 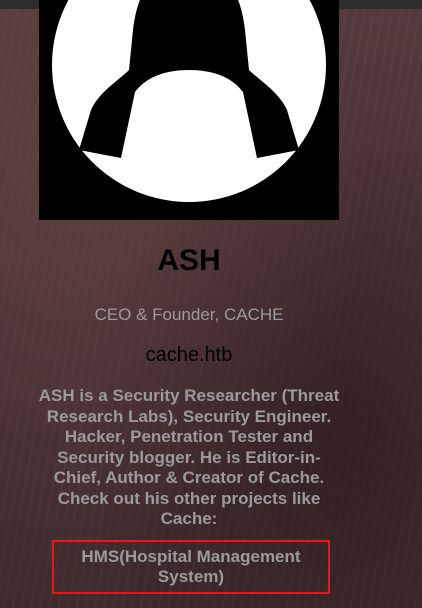 What do you see at coordinates (189, 355) in the screenshot?
I see `profile-site: cache.htb` at bounding box center [189, 355].